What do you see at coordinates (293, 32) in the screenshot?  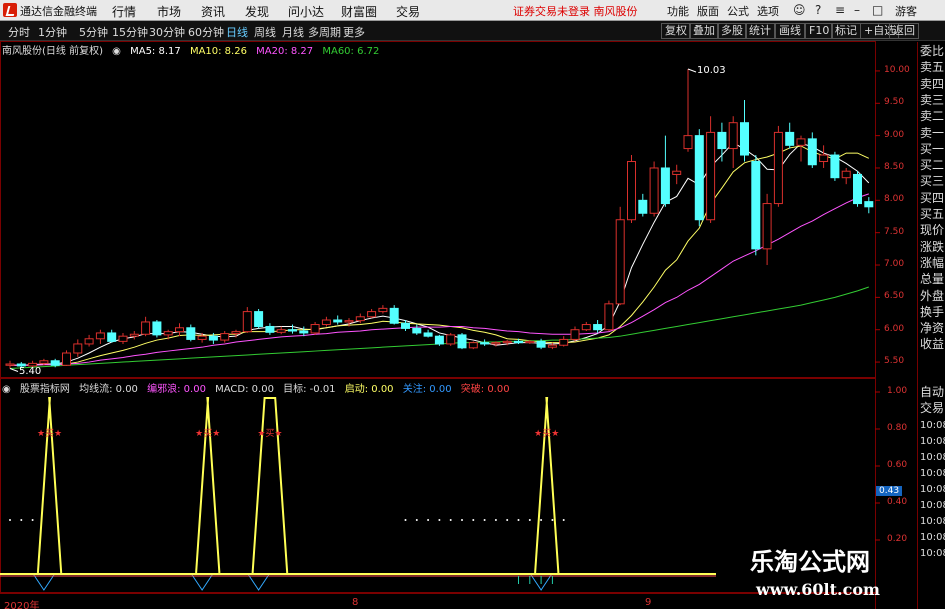 I see `period-monthly: 月线` at bounding box center [293, 32].